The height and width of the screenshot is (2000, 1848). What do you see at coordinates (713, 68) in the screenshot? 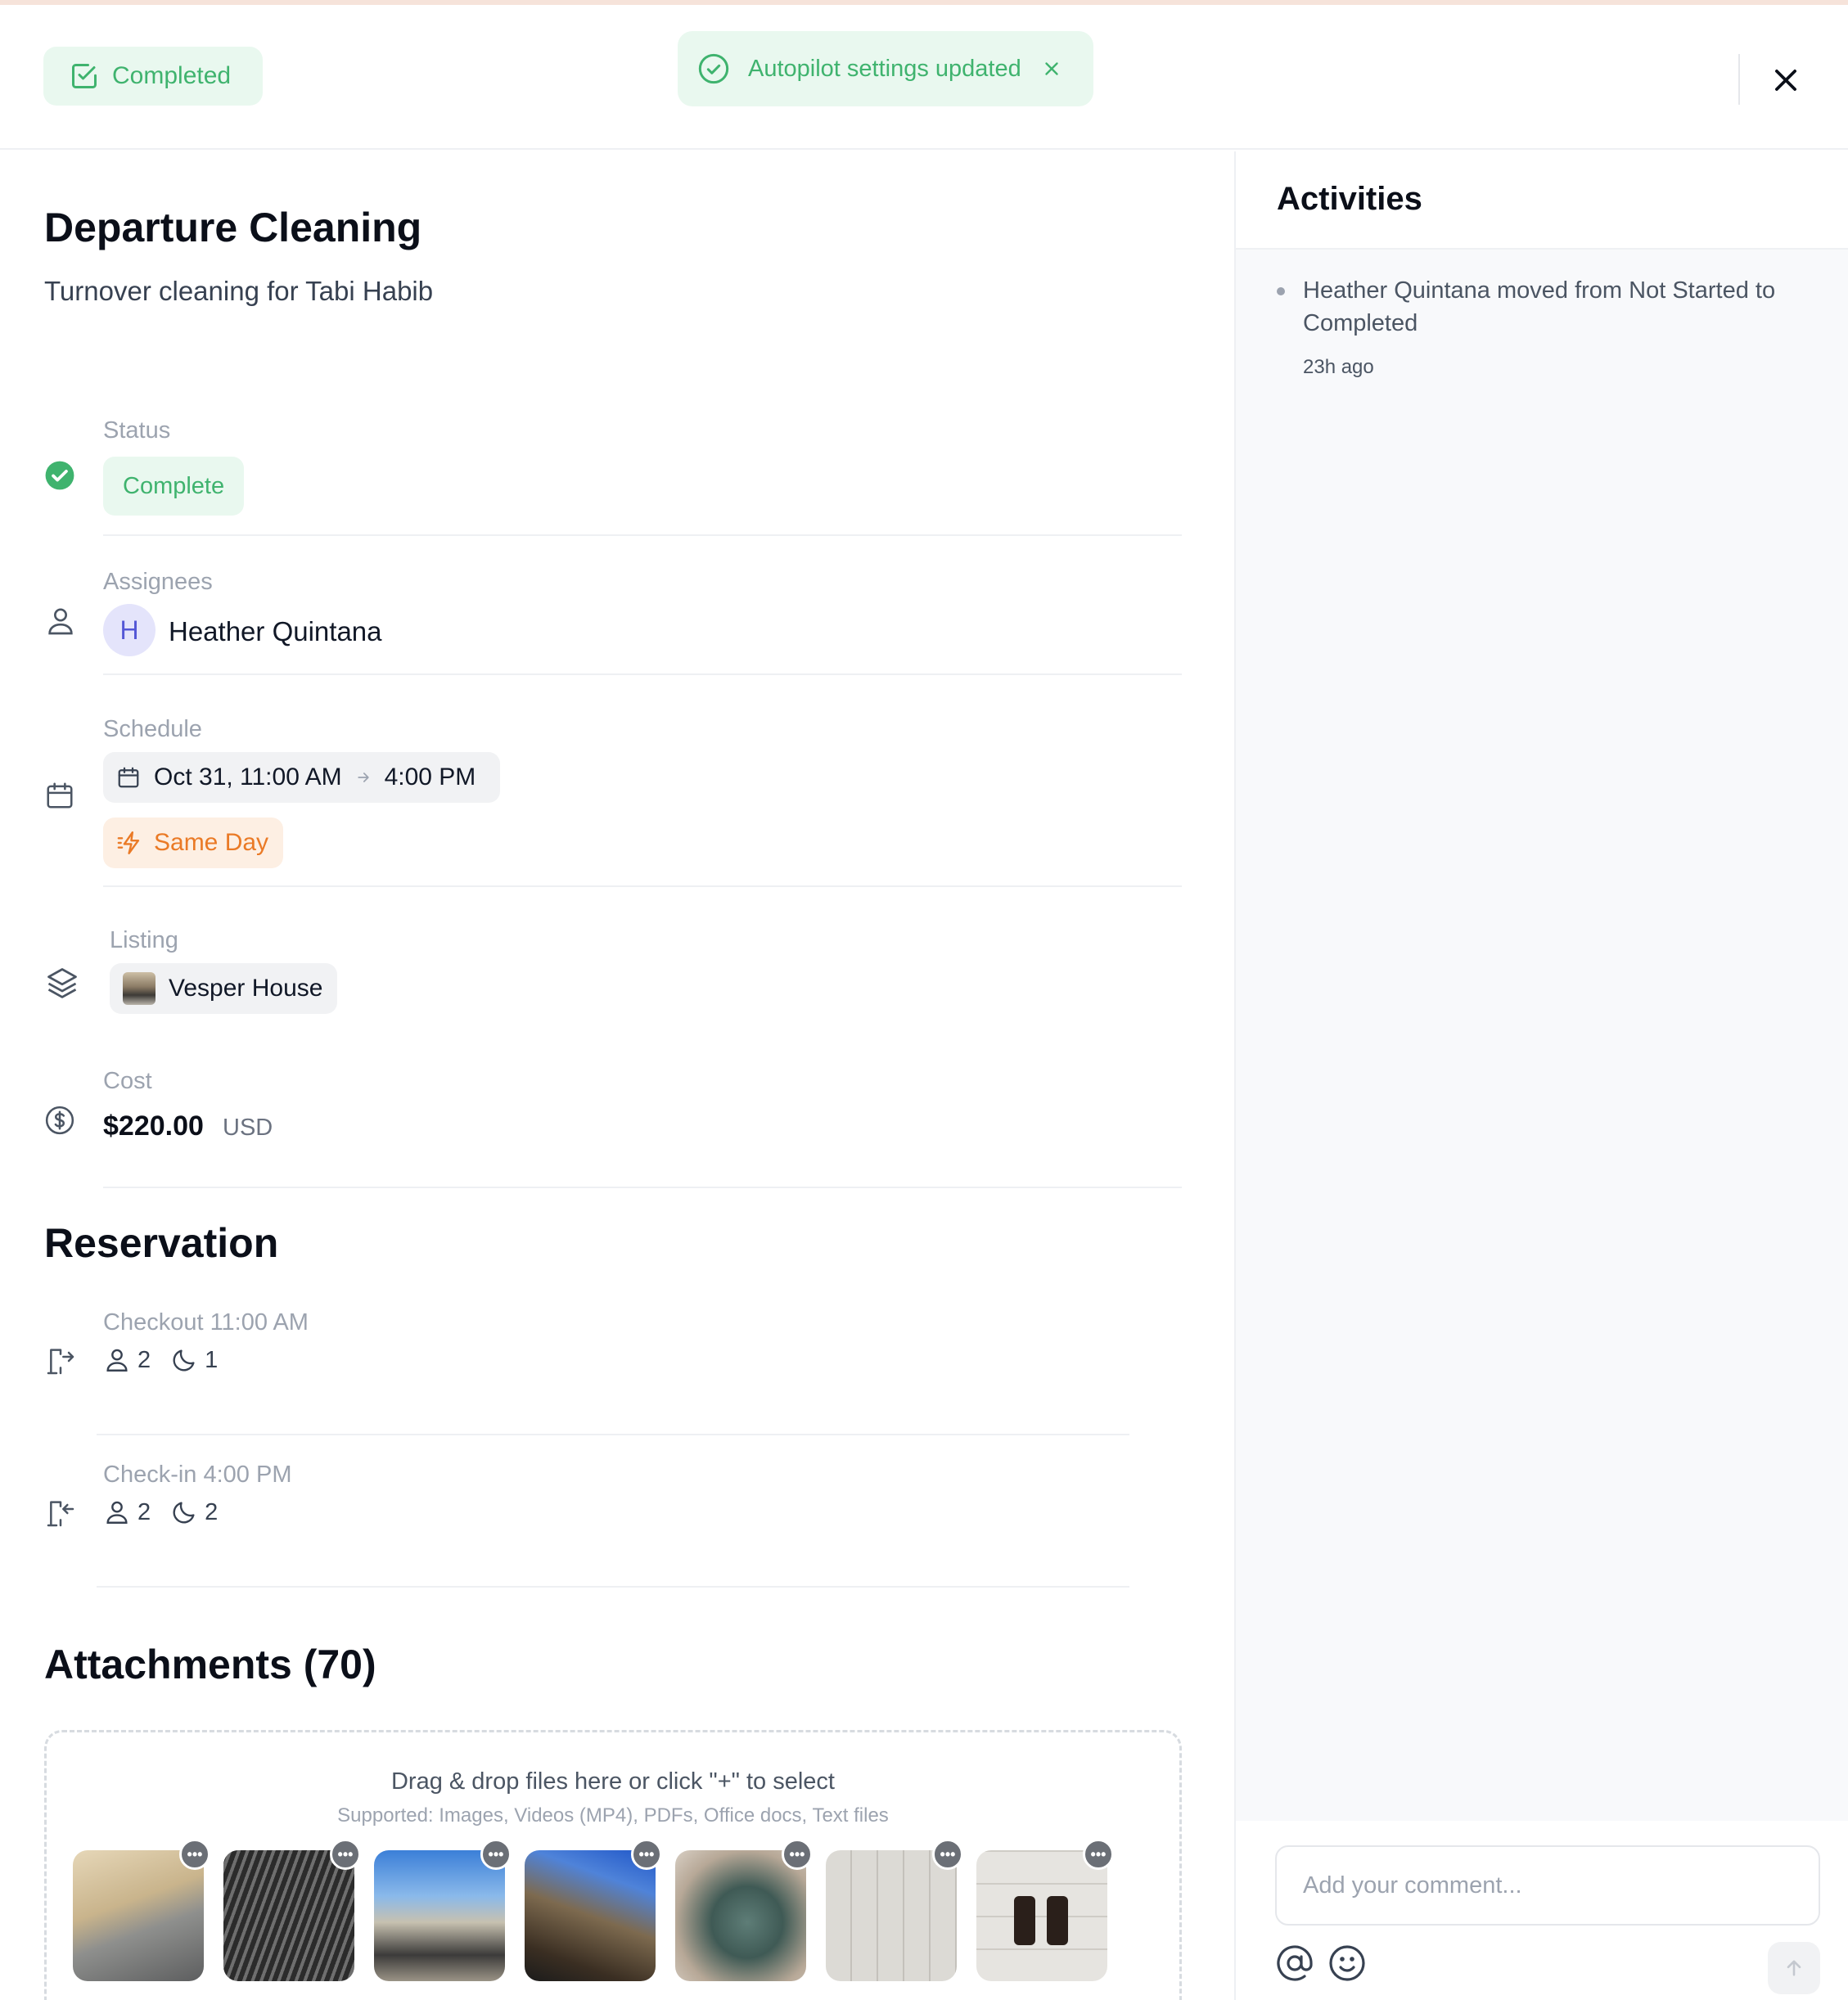
I see `check-circle-icon` at bounding box center [713, 68].